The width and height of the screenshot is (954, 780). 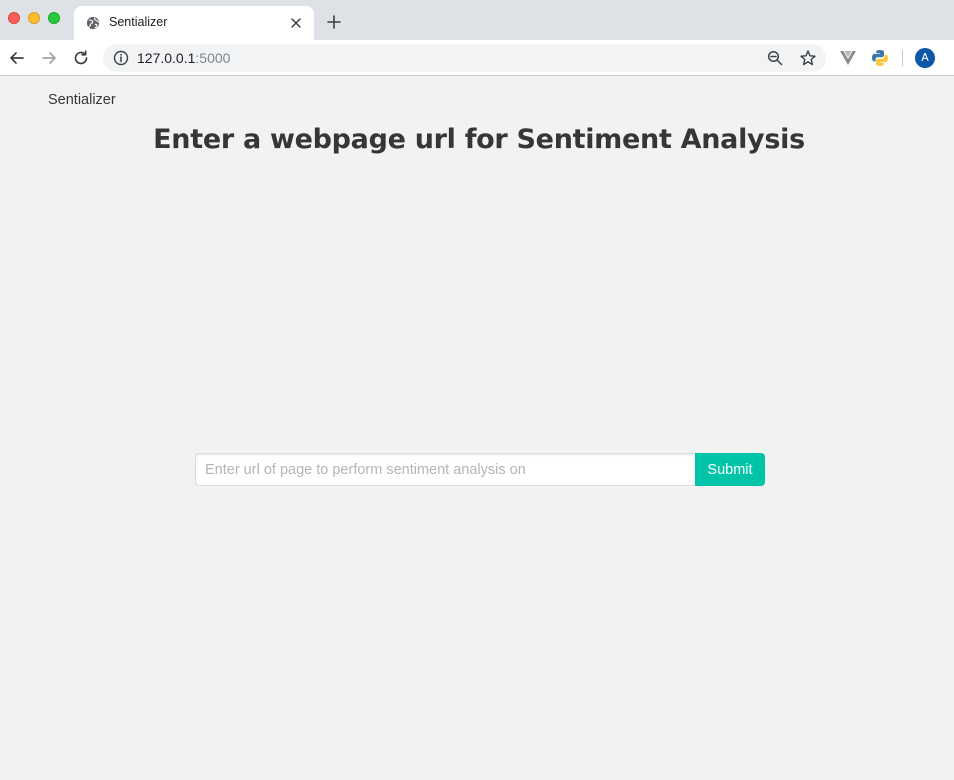 What do you see at coordinates (14, 18) in the screenshot?
I see `window-close-button` at bounding box center [14, 18].